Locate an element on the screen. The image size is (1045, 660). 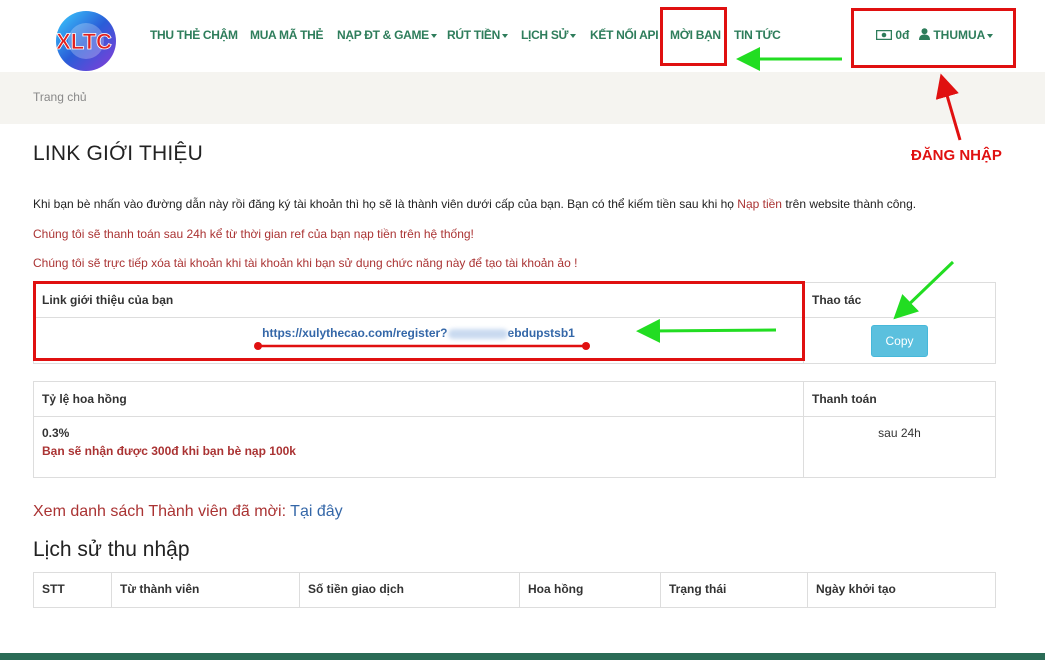
underline-dot-start is located at coordinates (258, 346).